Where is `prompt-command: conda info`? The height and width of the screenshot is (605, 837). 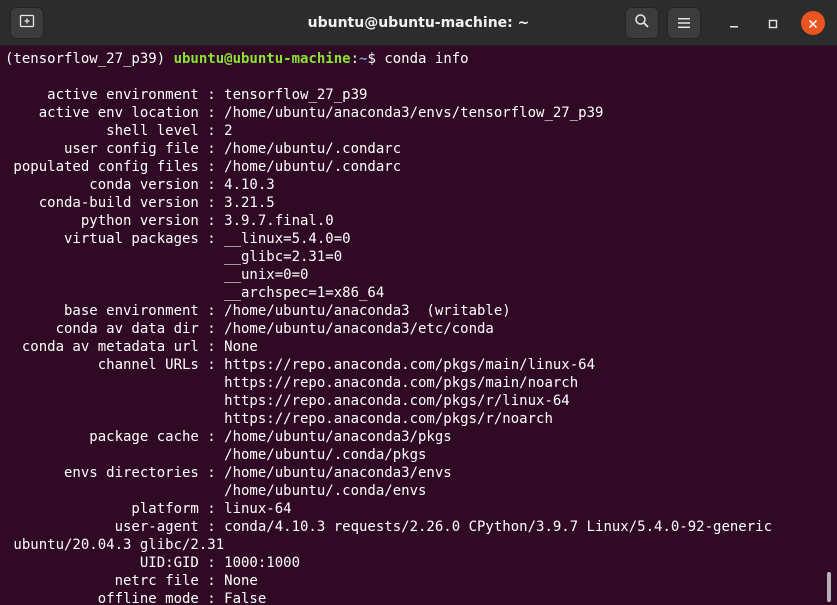
prompt-command: conda info is located at coordinates (426, 59).